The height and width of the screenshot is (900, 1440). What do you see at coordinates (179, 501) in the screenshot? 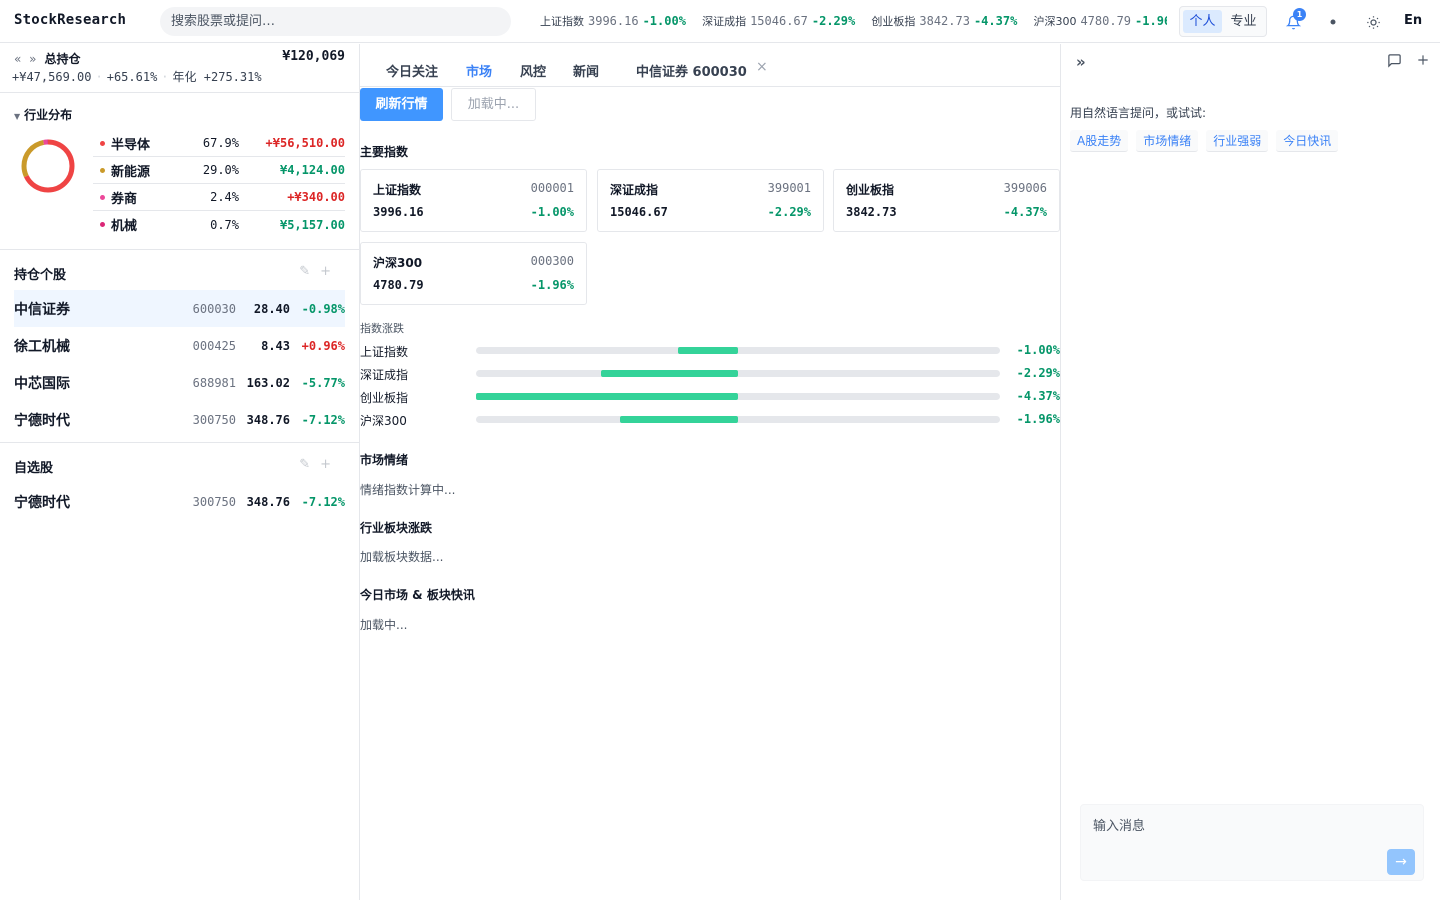
I see `watchlist-row: 宁德时代 300750 348.76 -7.12%` at bounding box center [179, 501].